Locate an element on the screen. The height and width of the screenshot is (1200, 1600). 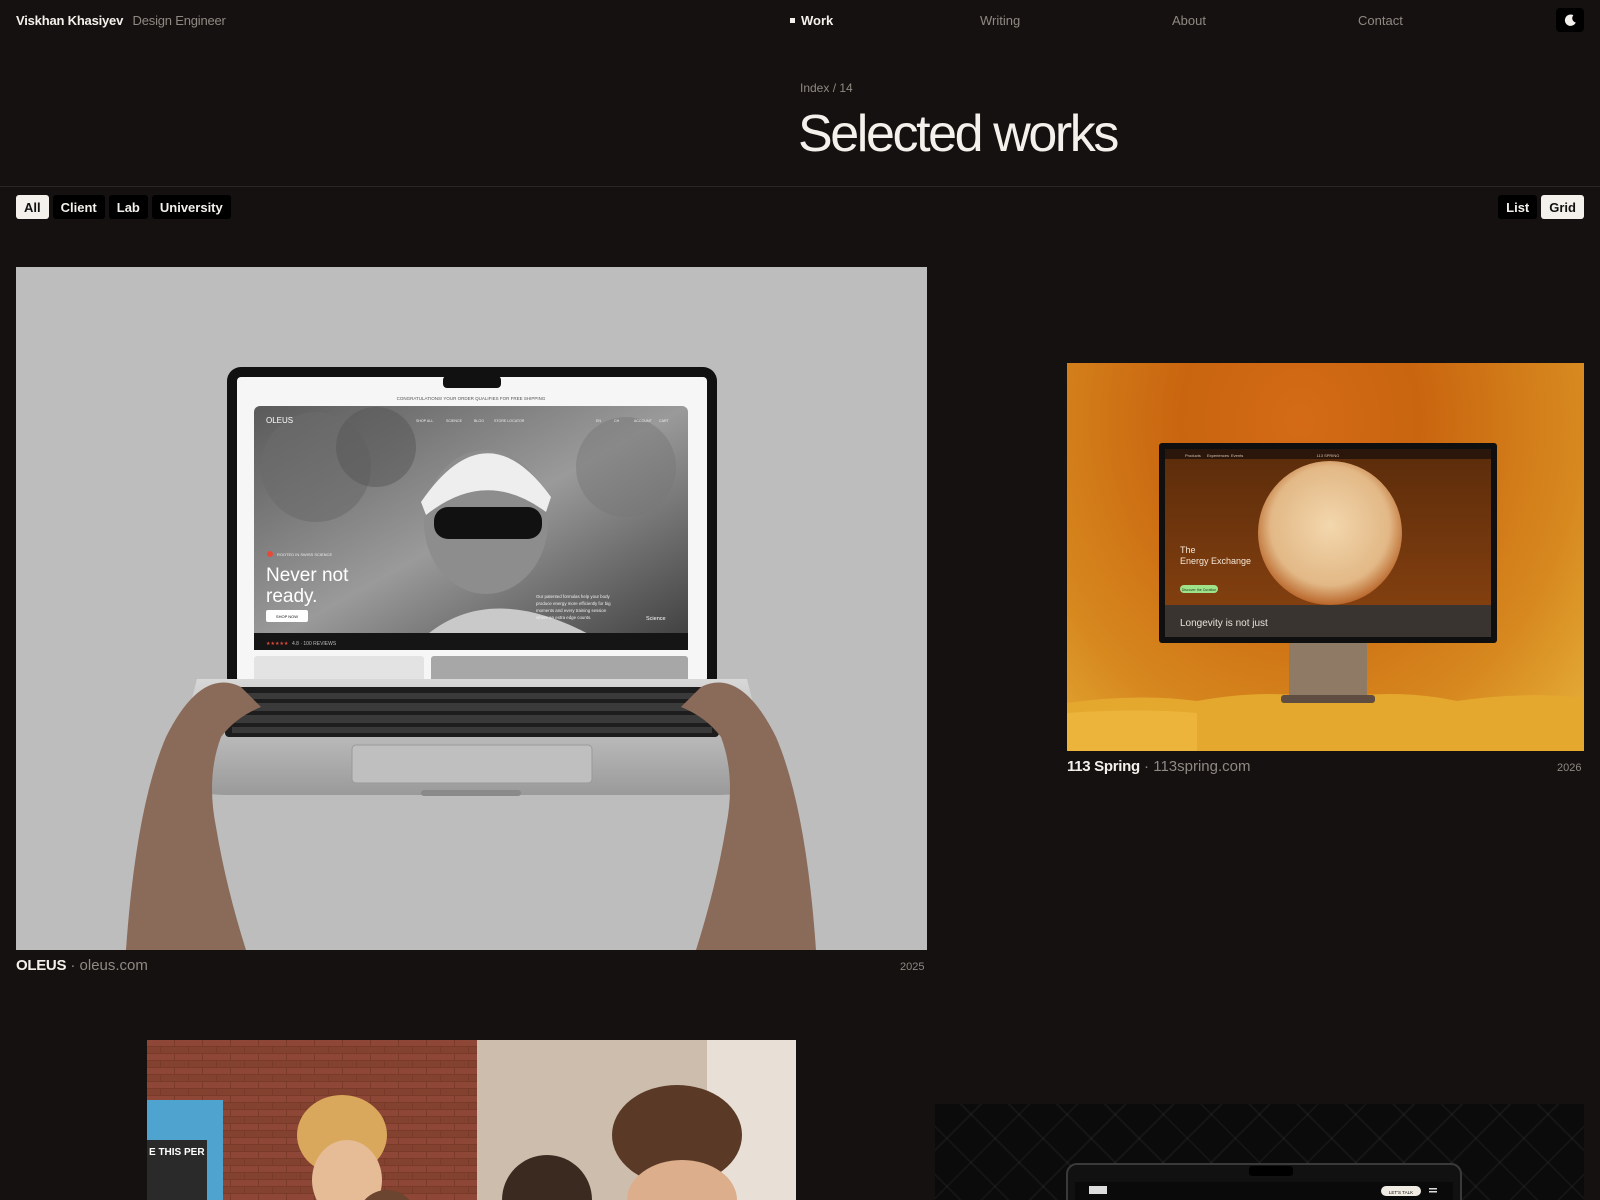
spring-site-nav-products: Products is located at coordinates (1193, 455).